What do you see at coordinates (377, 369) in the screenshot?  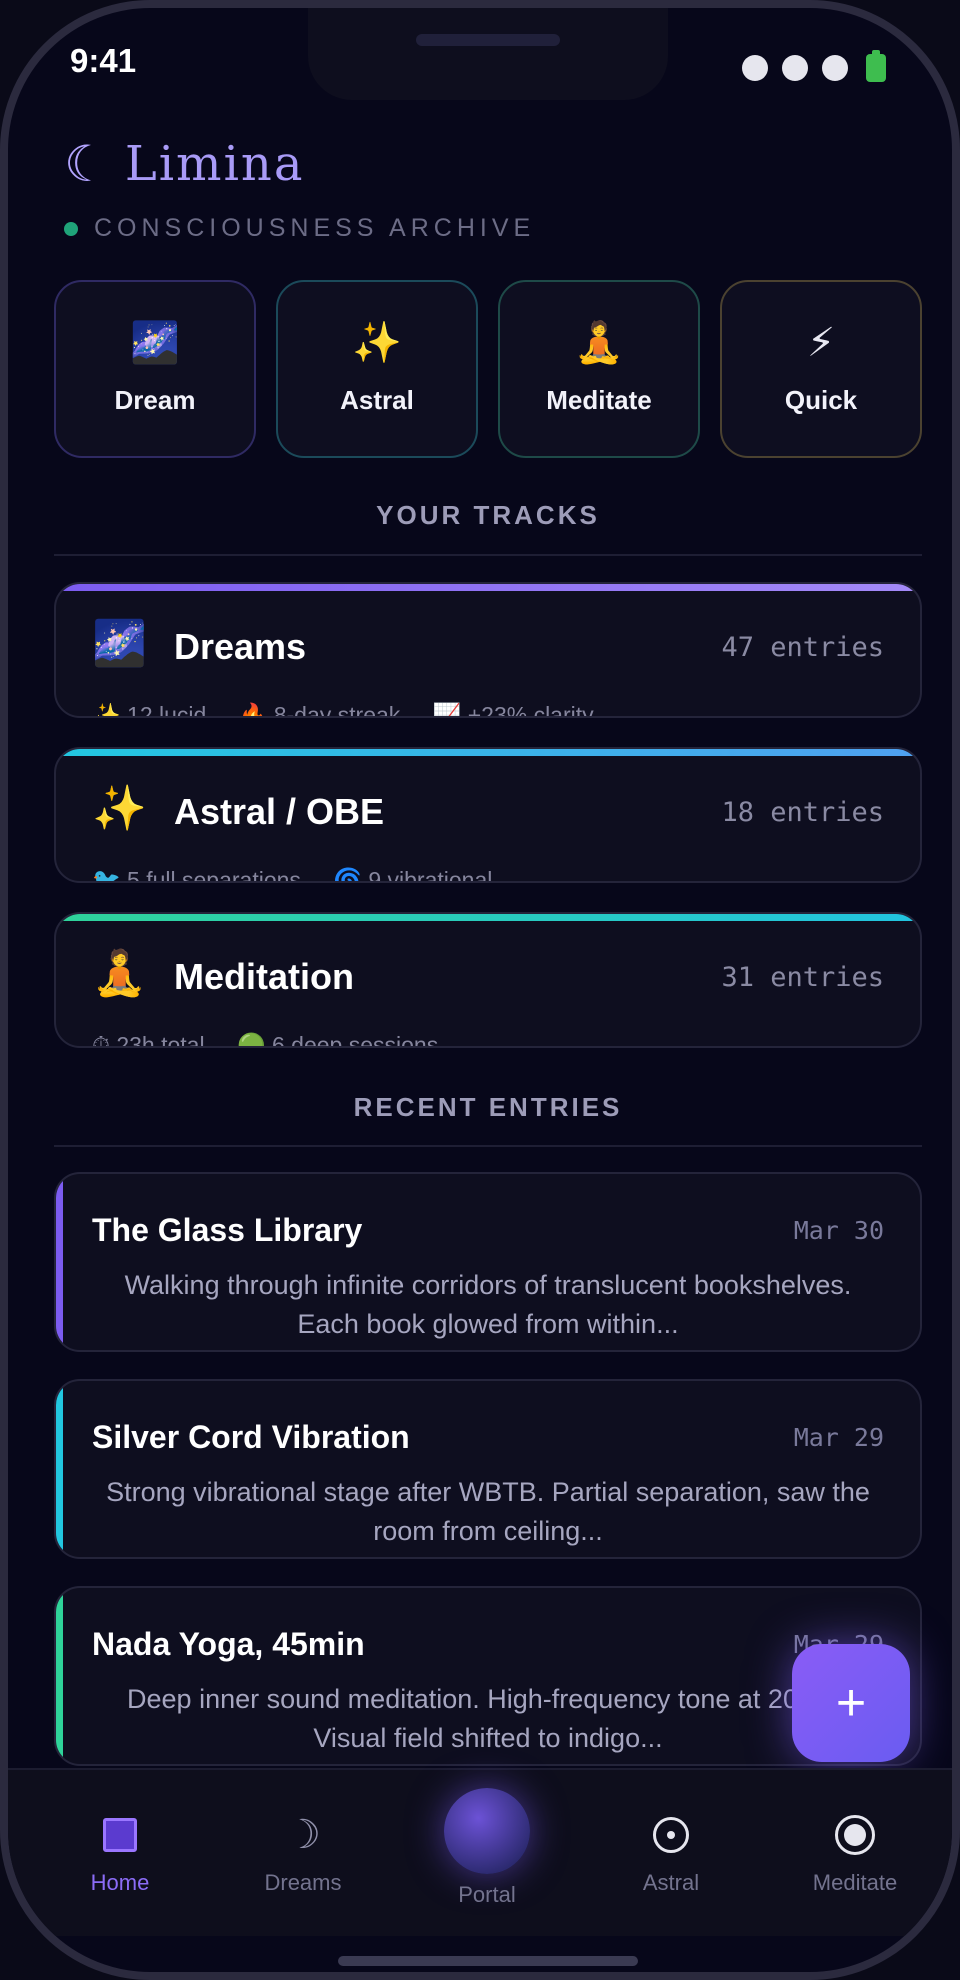 I see `quick-astral-button: ✨ Astral` at bounding box center [377, 369].